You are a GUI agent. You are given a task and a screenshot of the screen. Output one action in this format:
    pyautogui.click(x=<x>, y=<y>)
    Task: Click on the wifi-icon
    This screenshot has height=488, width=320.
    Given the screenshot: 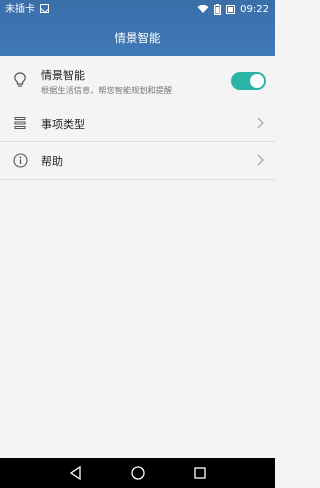 What is the action you would take?
    pyautogui.click(x=203, y=9)
    